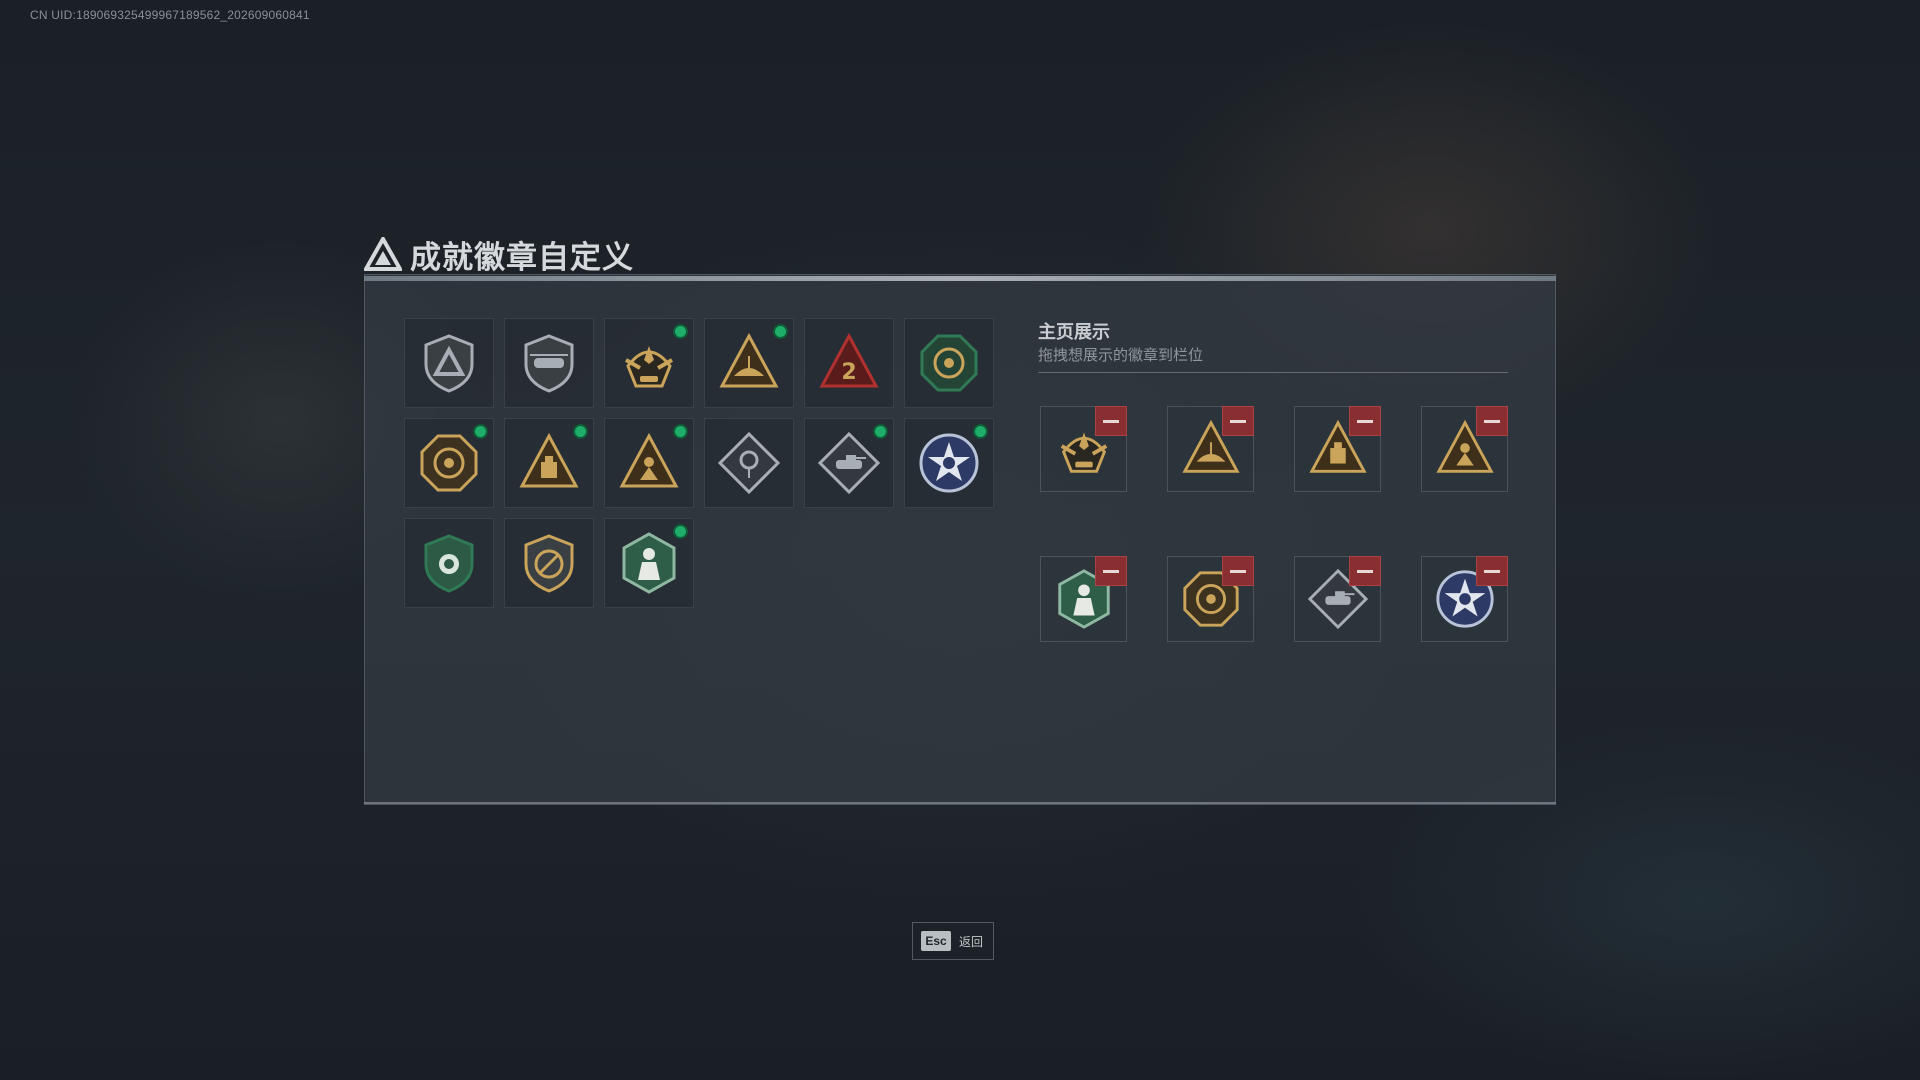  Describe the element at coordinates (749, 360) in the screenshot. I see `triangle-sailboat-badge-icon` at that location.